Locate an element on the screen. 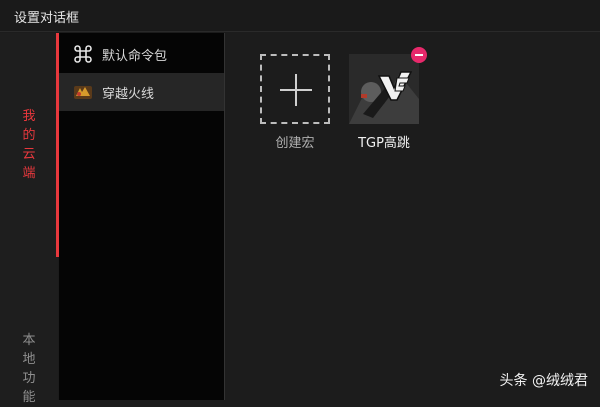 The width and height of the screenshot is (600, 407). tab-char: 的 is located at coordinates (29, 135).